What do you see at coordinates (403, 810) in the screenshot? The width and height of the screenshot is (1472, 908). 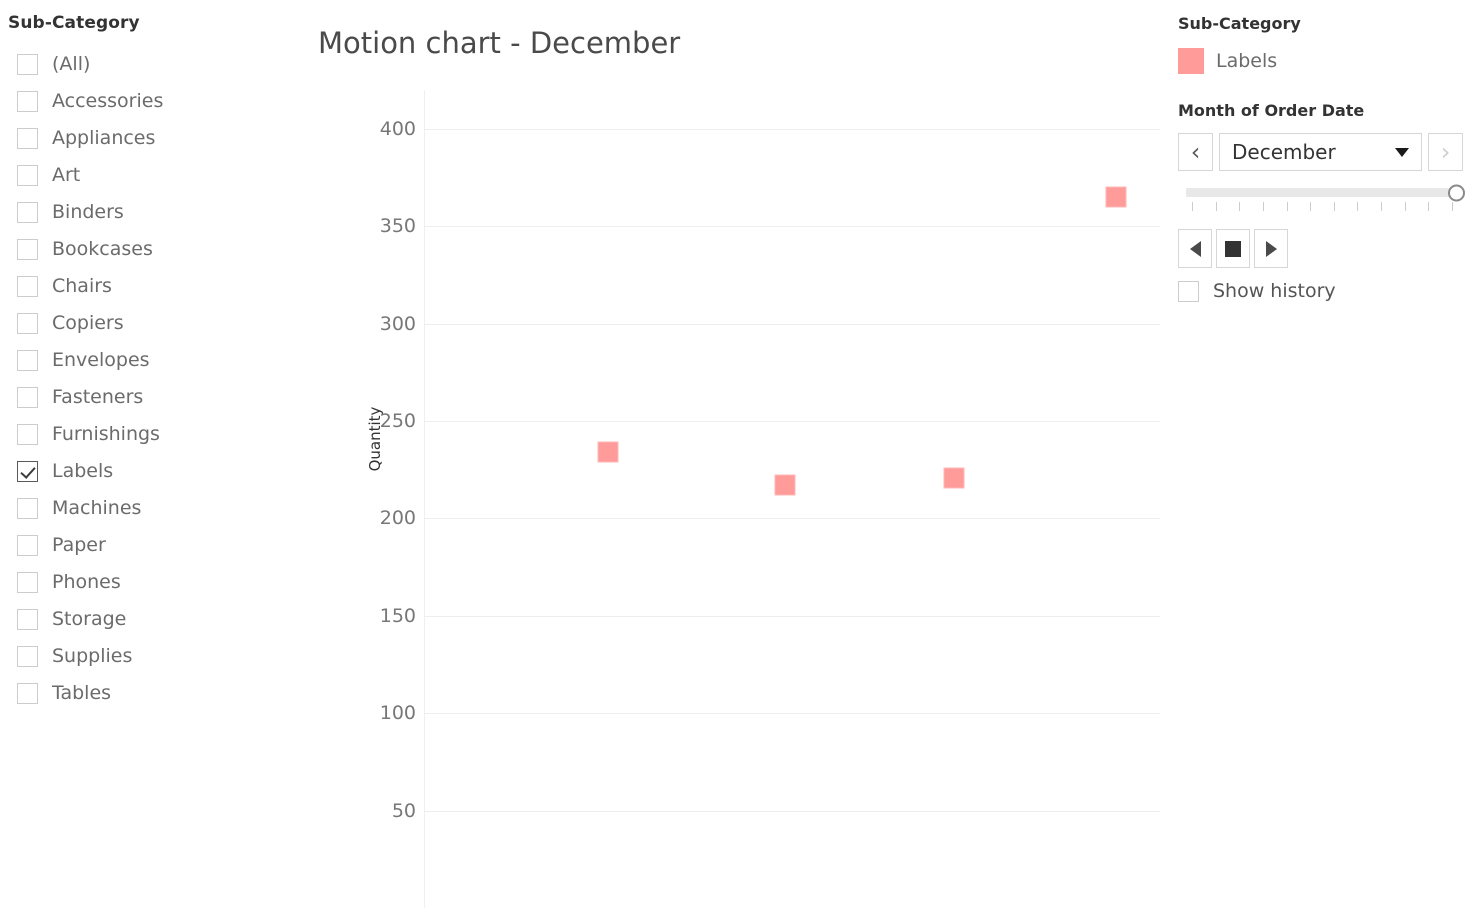 I see `y-axis-tick-label: 50` at bounding box center [403, 810].